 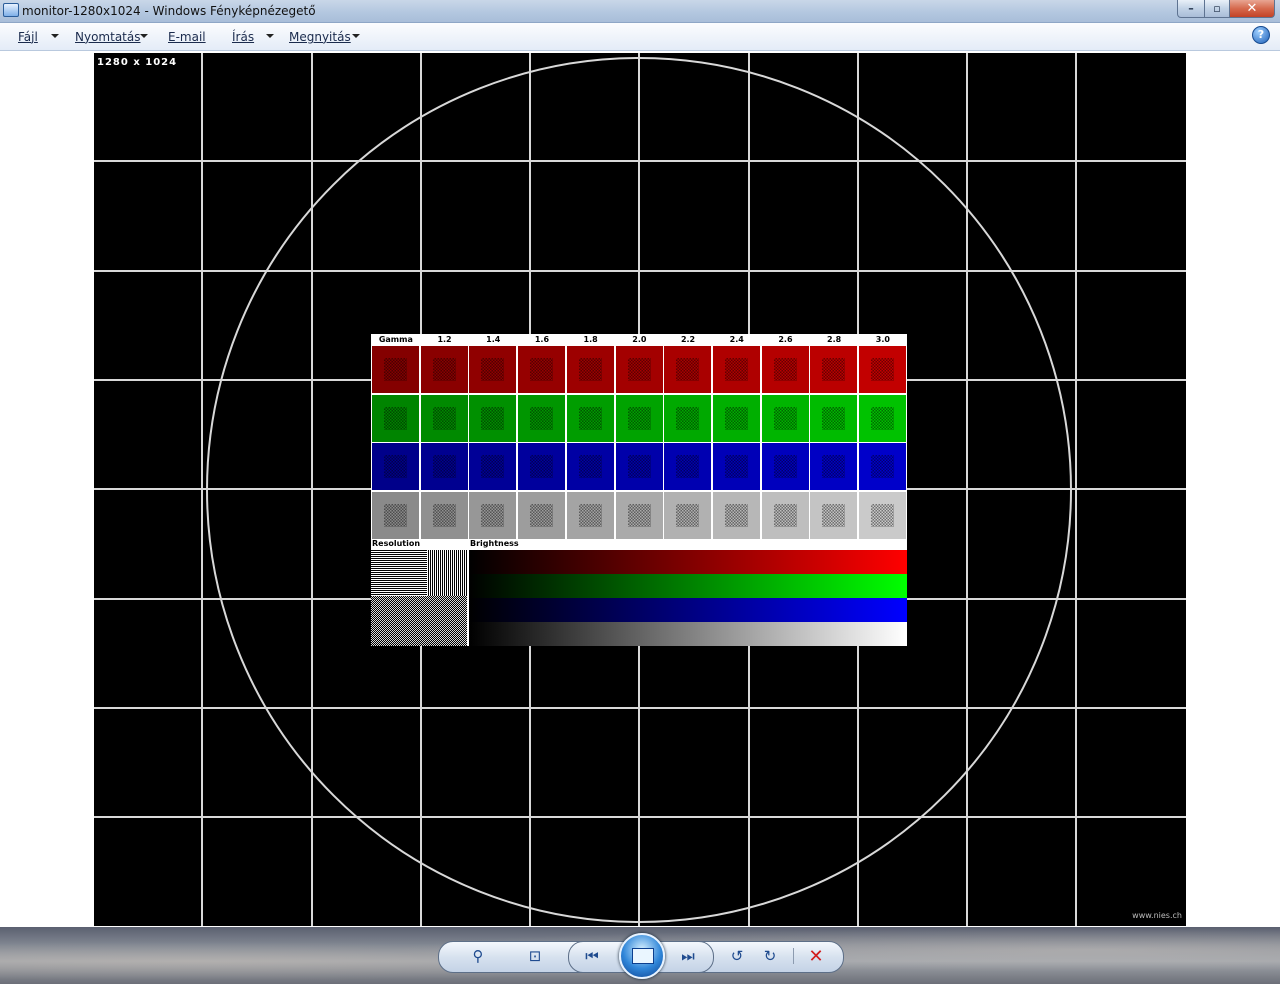 I want to click on gamma-header-cell: 1.4, so click(x=493, y=339).